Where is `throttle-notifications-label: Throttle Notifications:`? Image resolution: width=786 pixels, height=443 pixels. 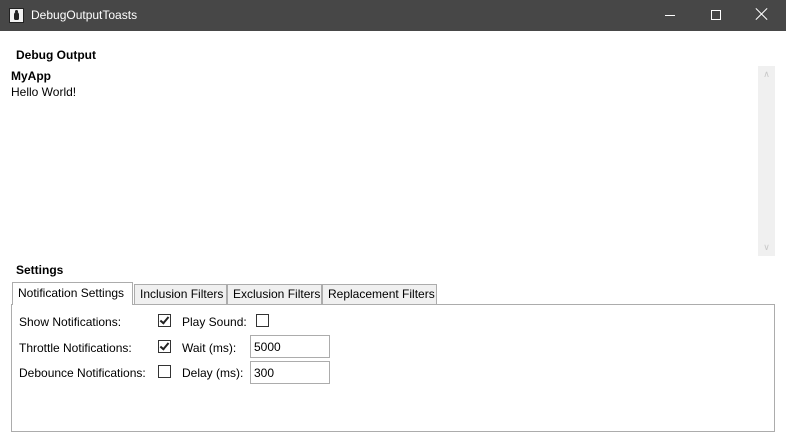
throttle-notifications-label: Throttle Notifications: is located at coordinates (75, 348).